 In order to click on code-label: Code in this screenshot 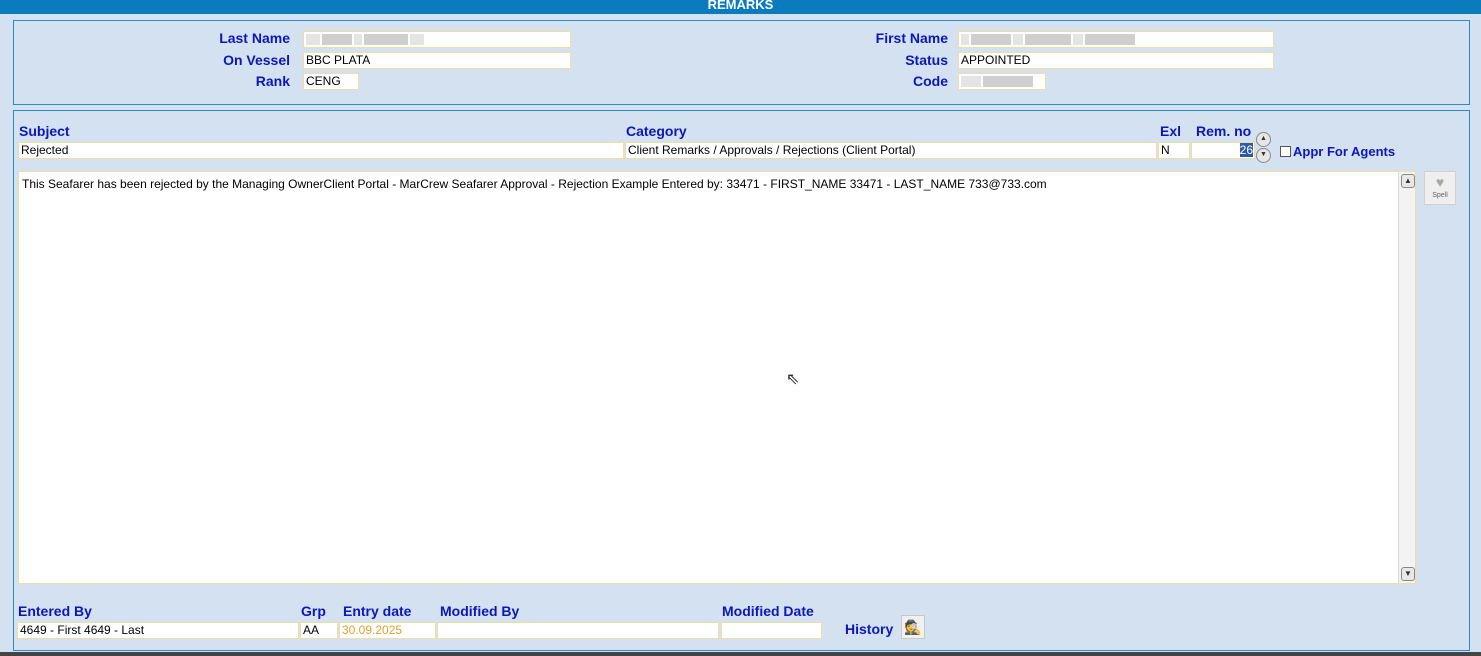, I will do `click(930, 81)`.